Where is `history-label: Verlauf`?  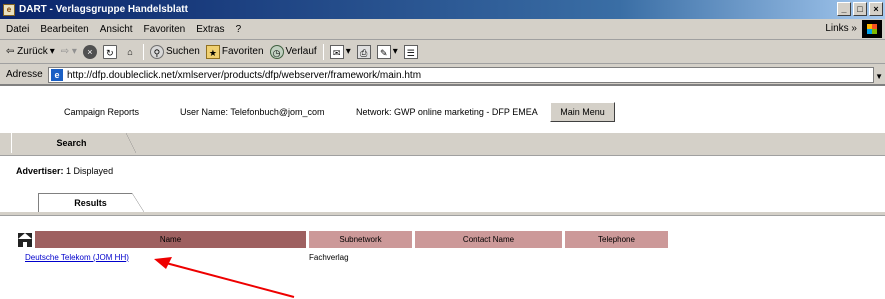
history-label: Verlauf is located at coordinates (301, 51).